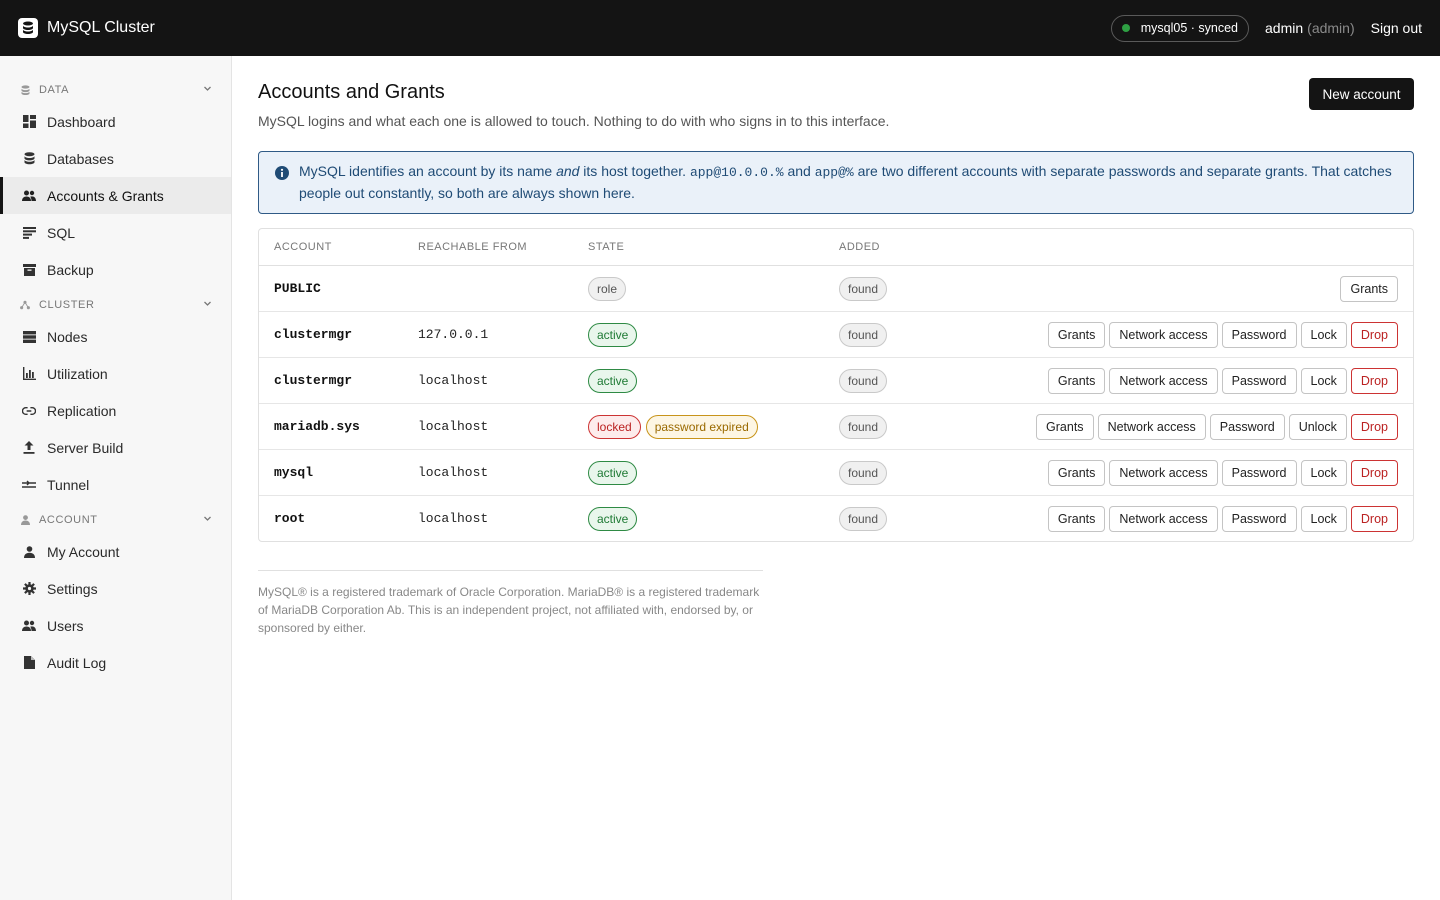 This screenshot has height=900, width=1440. I want to click on footer-divider, so click(510, 570).